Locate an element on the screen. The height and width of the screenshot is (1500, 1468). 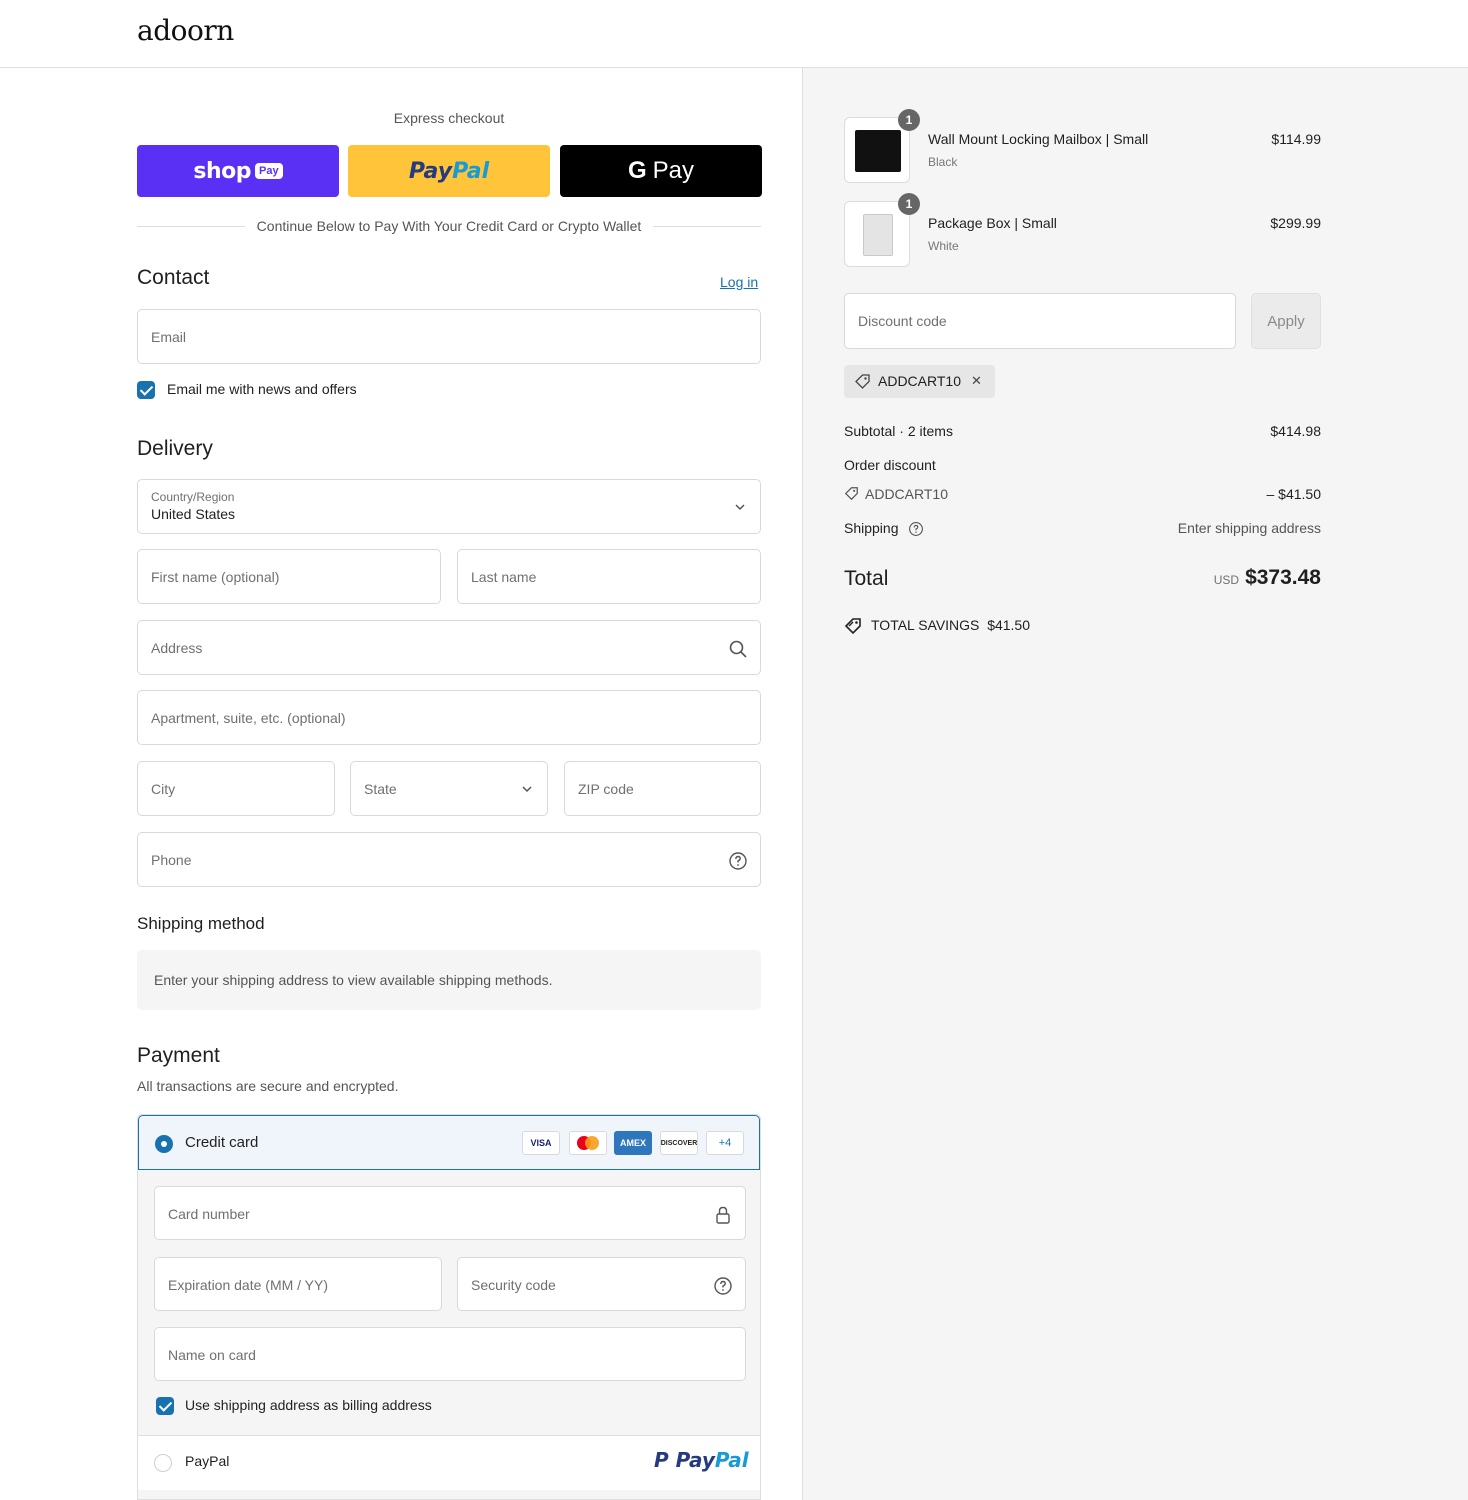
subtotal-value: $414.98 is located at coordinates (1295, 431).